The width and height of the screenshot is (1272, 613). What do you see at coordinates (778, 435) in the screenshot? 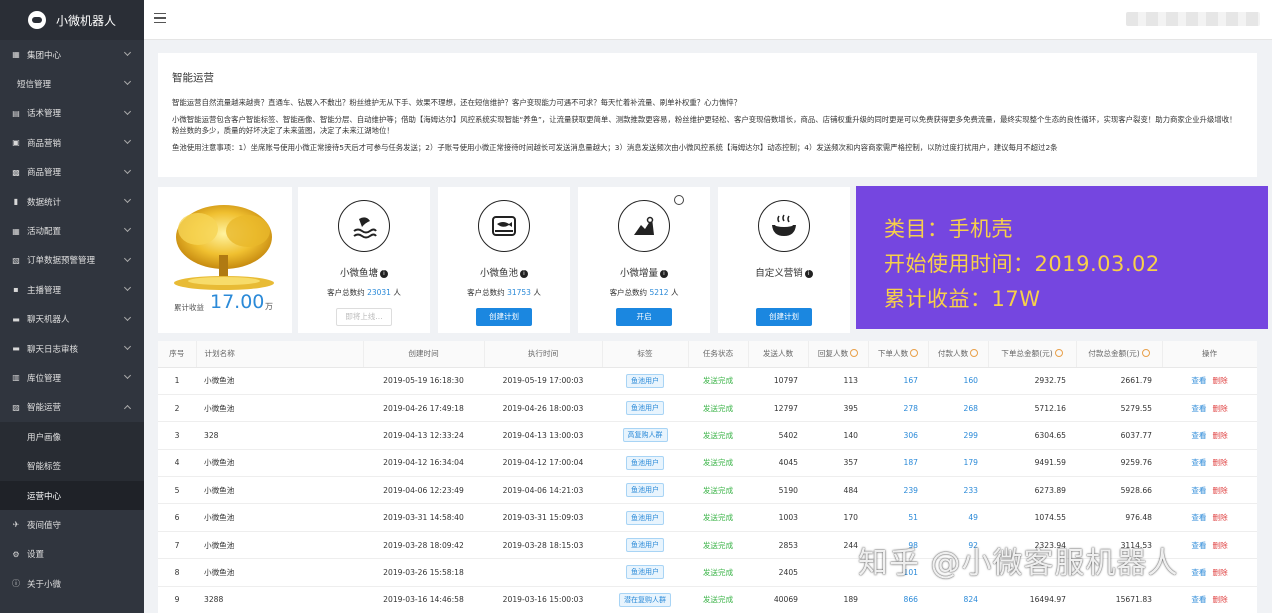
I see `cell-sent: 5402` at bounding box center [778, 435].